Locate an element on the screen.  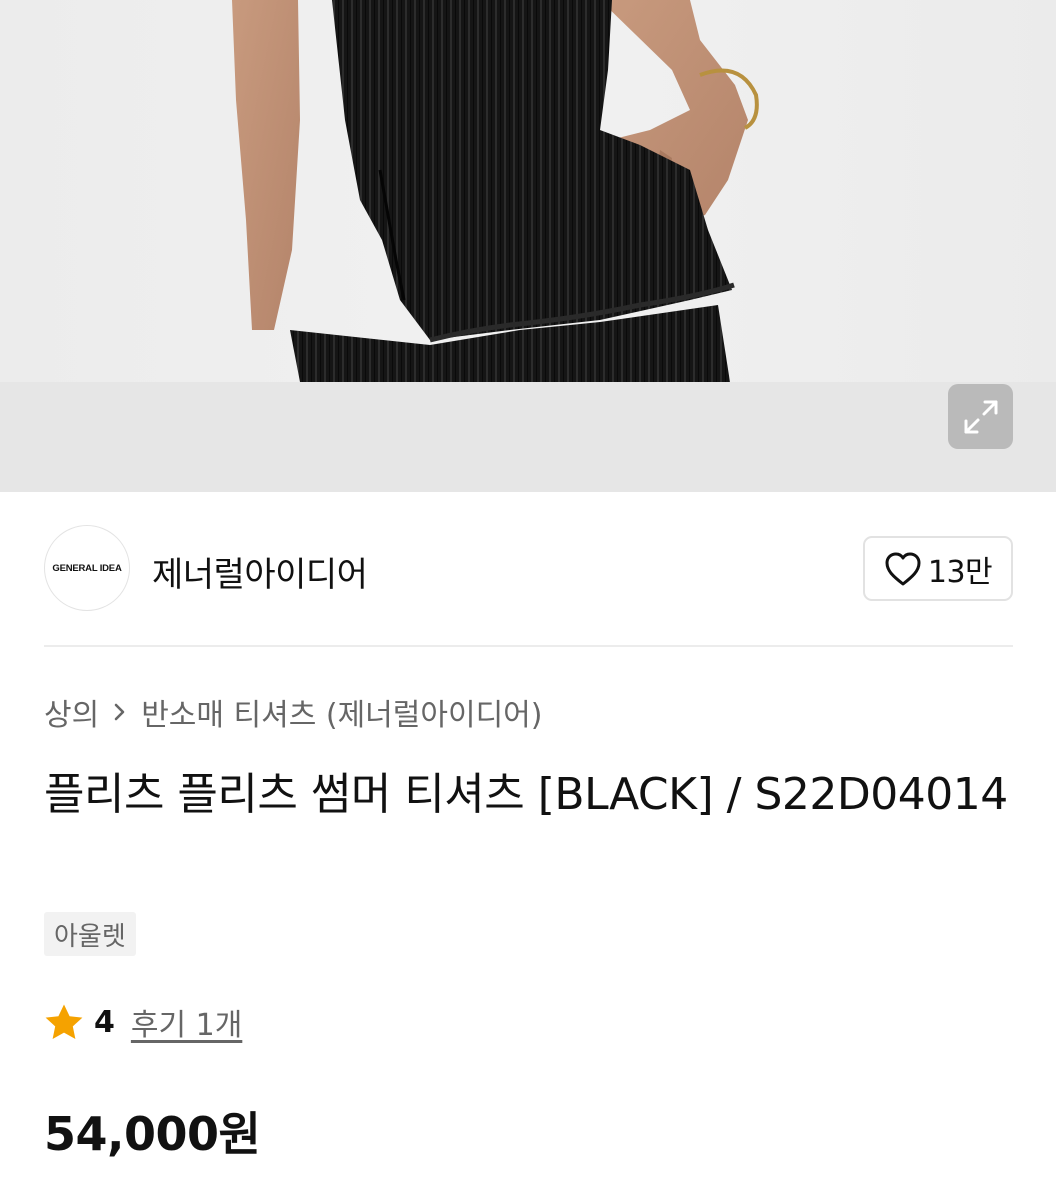
product-price: 54,000원 is located at coordinates (152, 1134).